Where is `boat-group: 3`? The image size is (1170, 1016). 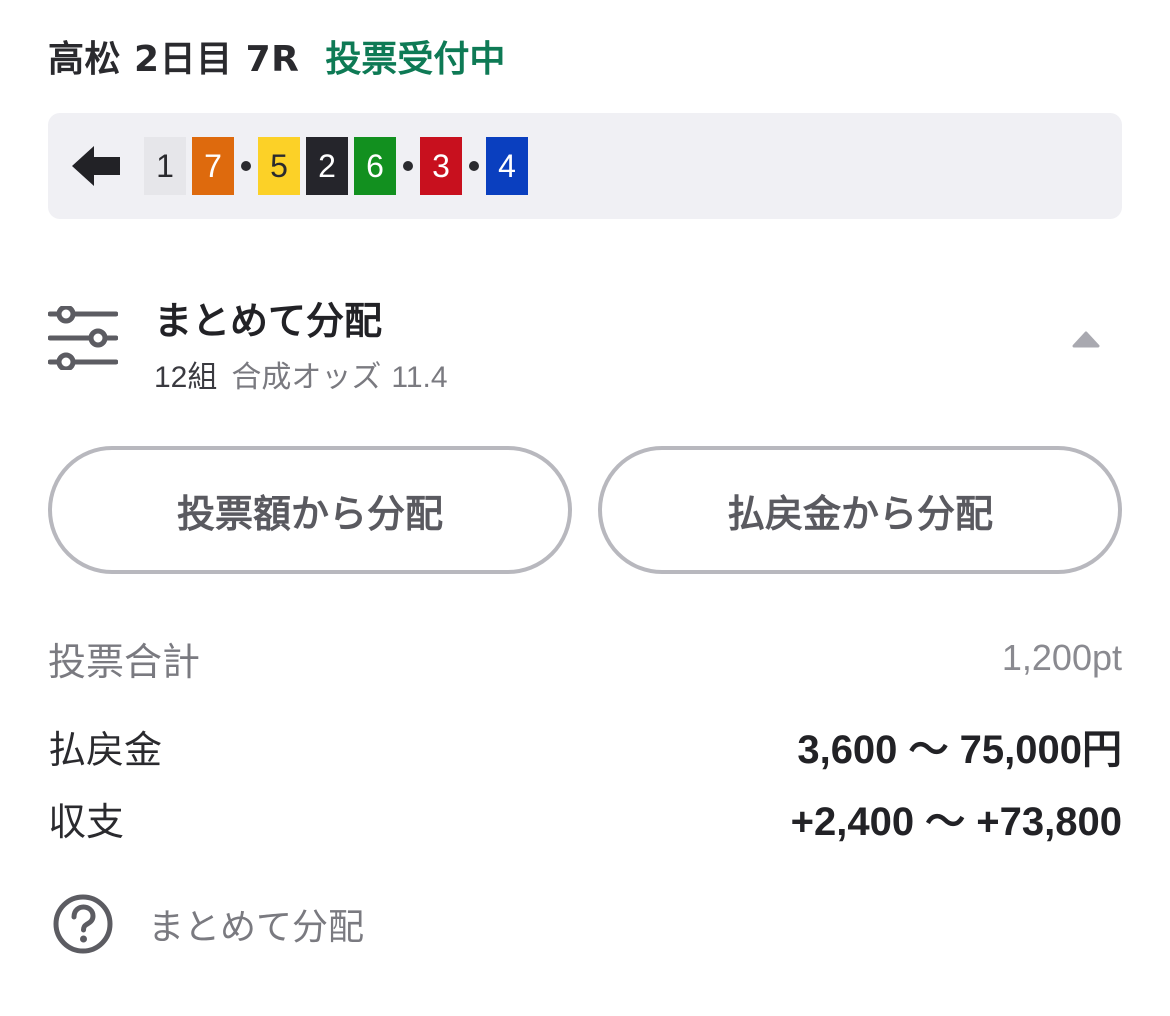
boat-group: 3 is located at coordinates (441, 166).